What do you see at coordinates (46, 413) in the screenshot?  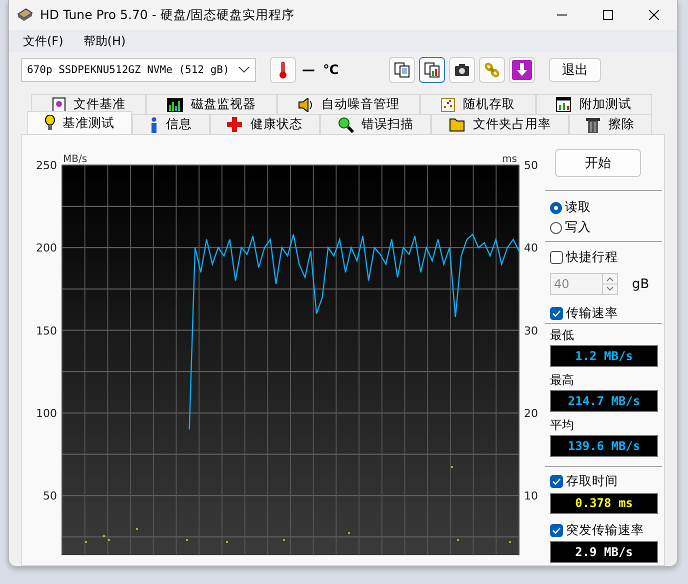 I see `y-tick-label: 100` at bounding box center [46, 413].